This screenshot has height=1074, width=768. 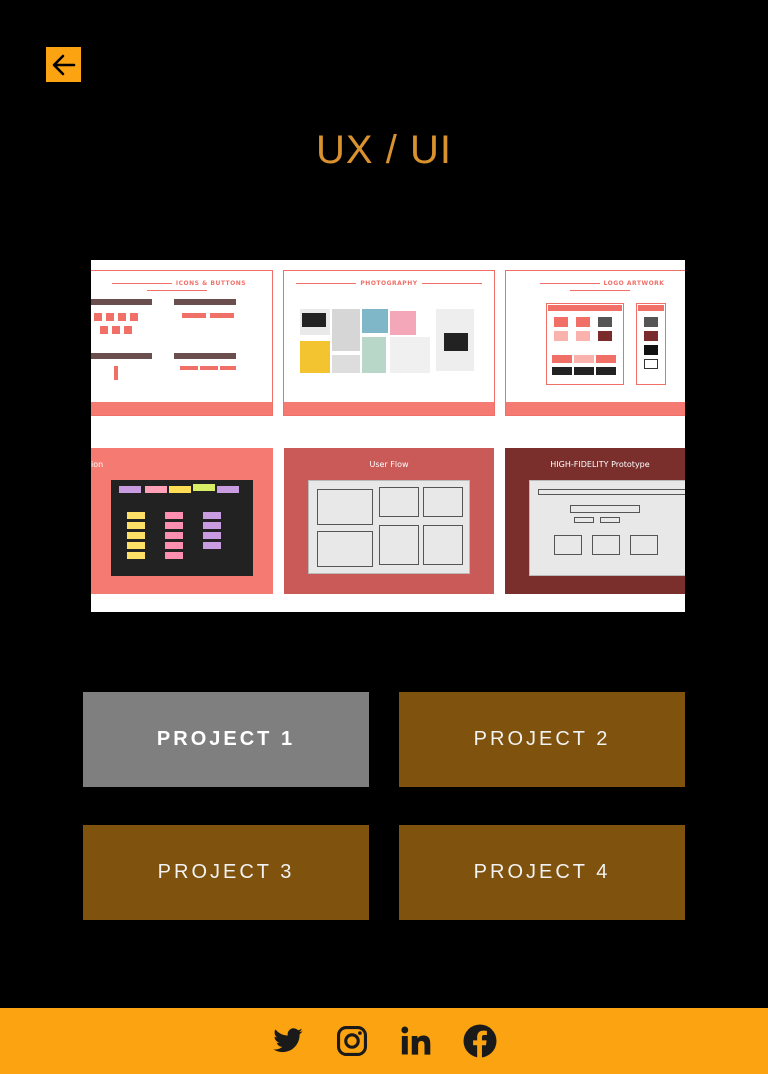 I want to click on project-1-button: PROJECT 1, so click(x=226, y=739).